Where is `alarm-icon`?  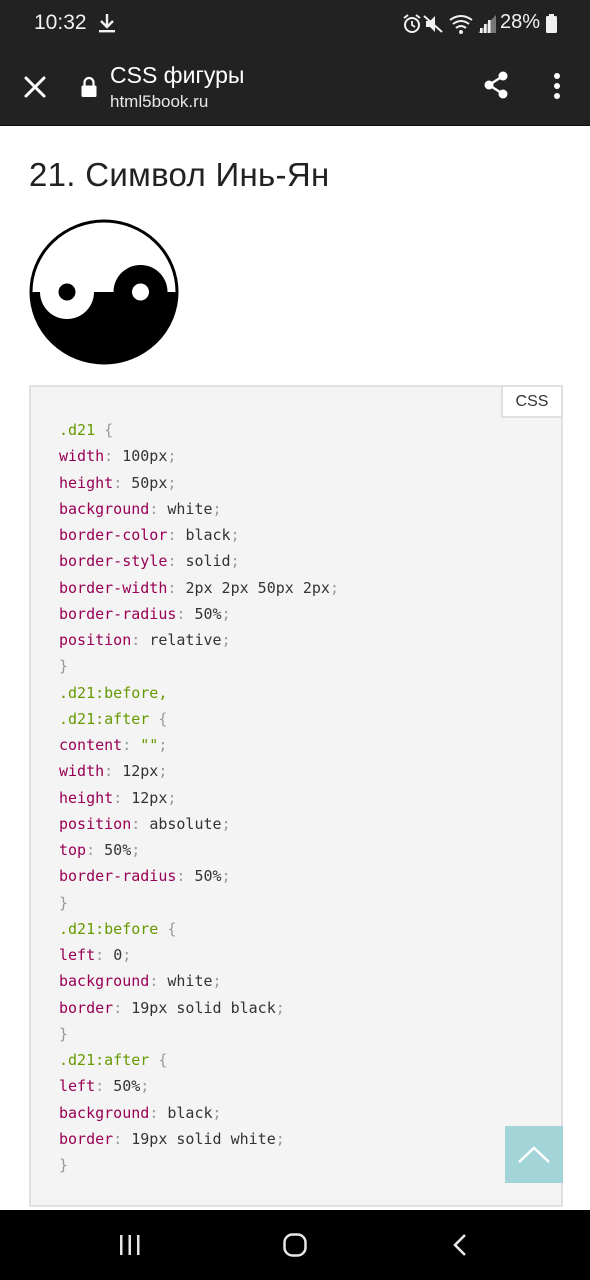 alarm-icon is located at coordinates (412, 23).